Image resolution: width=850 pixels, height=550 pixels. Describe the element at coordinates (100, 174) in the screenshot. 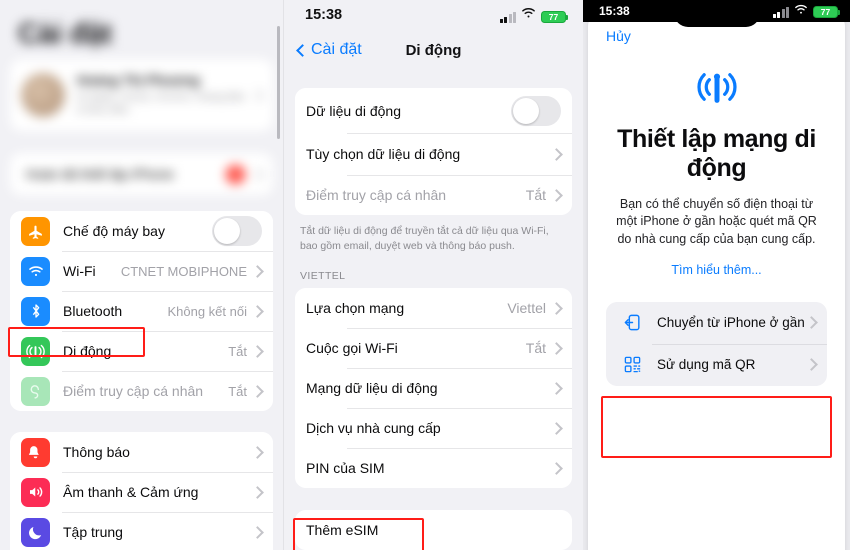

I see `row-label: Hoàn tất thiết lập iPhone` at that location.